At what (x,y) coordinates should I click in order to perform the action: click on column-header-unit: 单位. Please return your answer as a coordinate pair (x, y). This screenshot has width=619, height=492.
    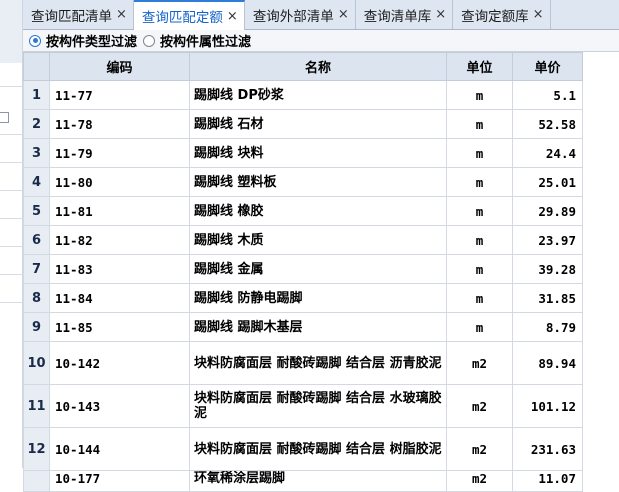
    Looking at the image, I should click on (480, 67).